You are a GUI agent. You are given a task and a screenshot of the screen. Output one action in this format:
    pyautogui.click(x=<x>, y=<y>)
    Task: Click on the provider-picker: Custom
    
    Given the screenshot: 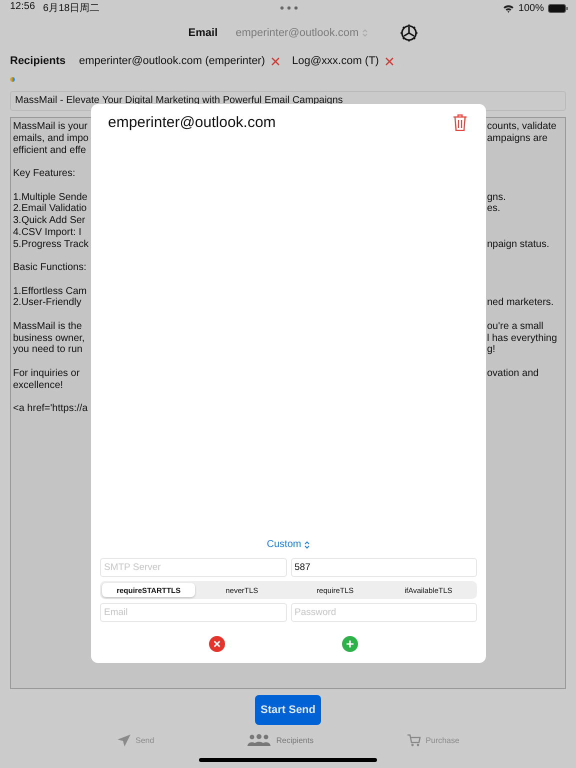 What is the action you would take?
    pyautogui.click(x=288, y=544)
    